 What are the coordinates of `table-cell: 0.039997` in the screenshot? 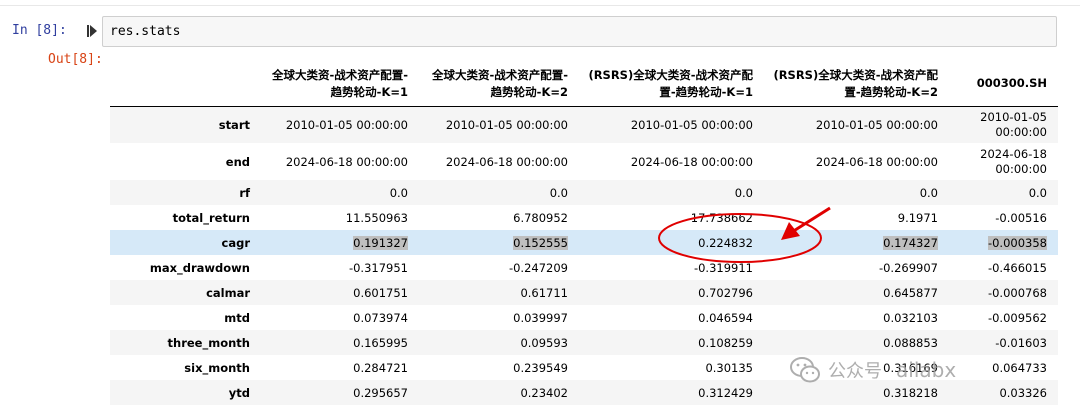 It's located at (540, 317).